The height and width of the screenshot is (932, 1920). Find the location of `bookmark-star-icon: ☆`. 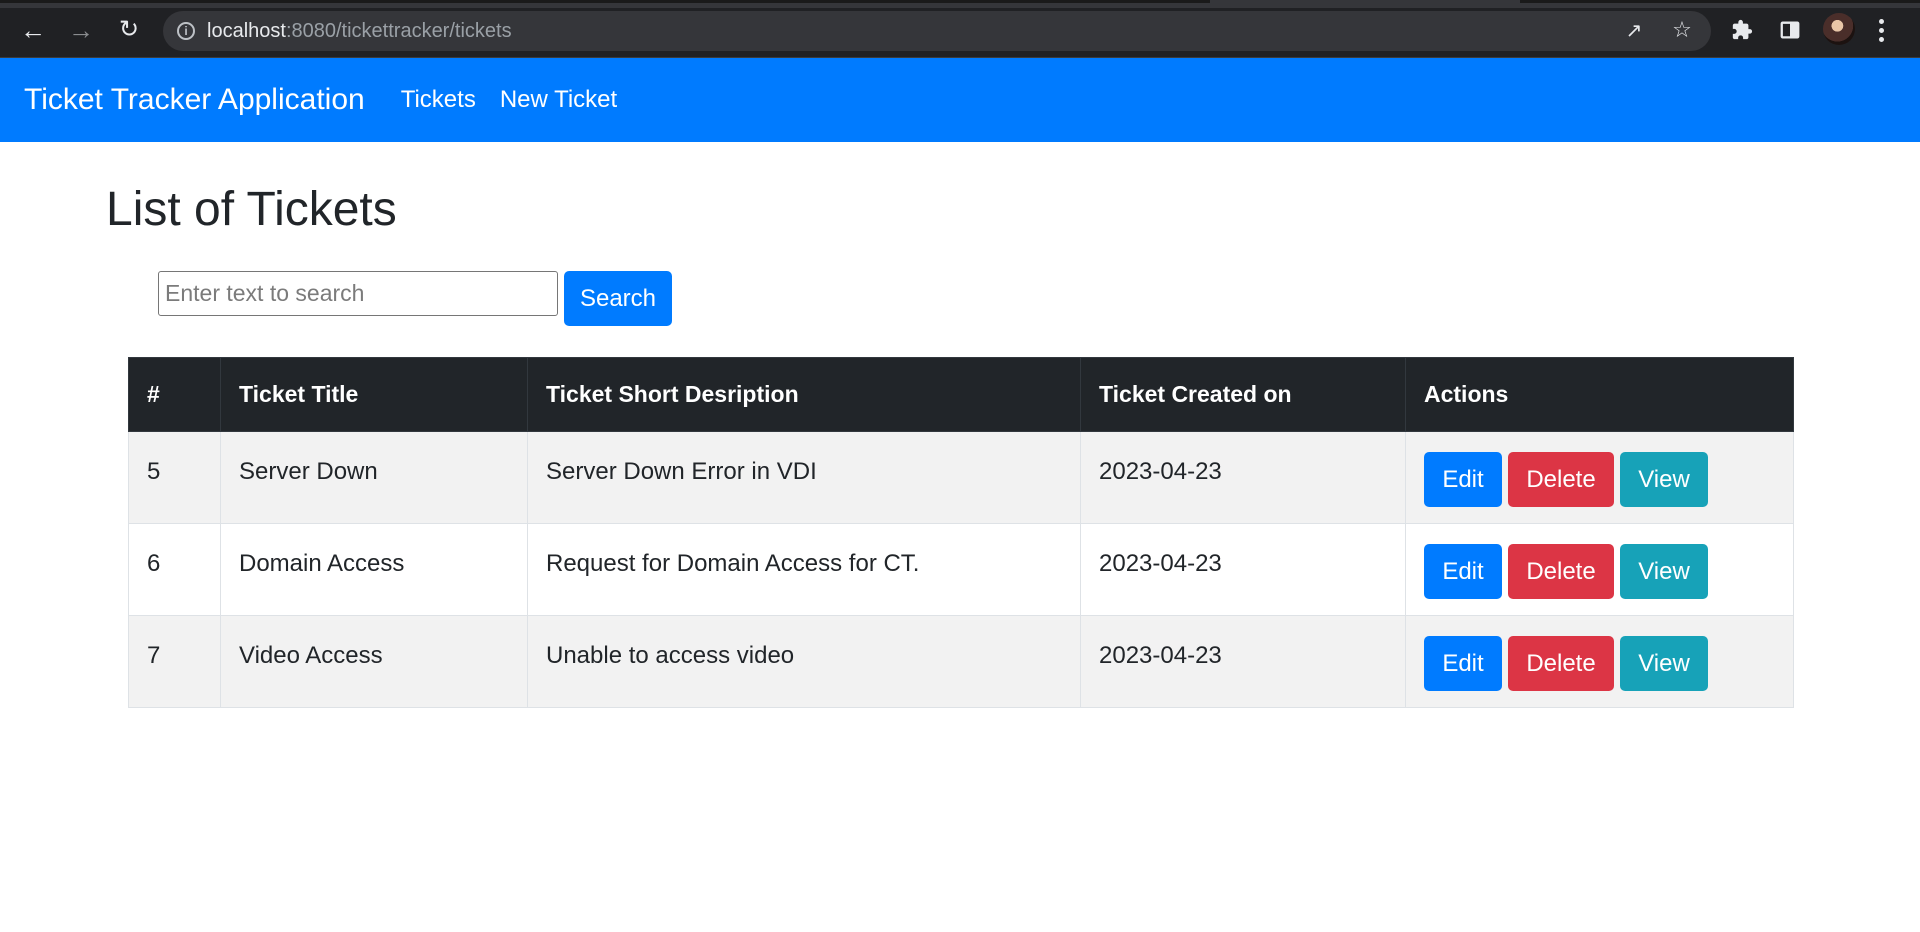

bookmark-star-icon: ☆ is located at coordinates (1682, 30).